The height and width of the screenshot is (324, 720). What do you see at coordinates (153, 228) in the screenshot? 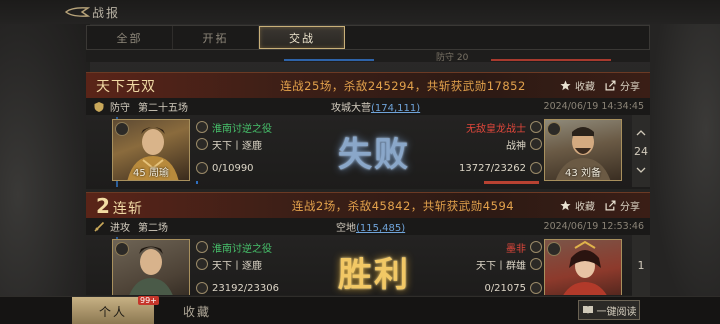
I see `battle-round: 第二场` at bounding box center [153, 228].